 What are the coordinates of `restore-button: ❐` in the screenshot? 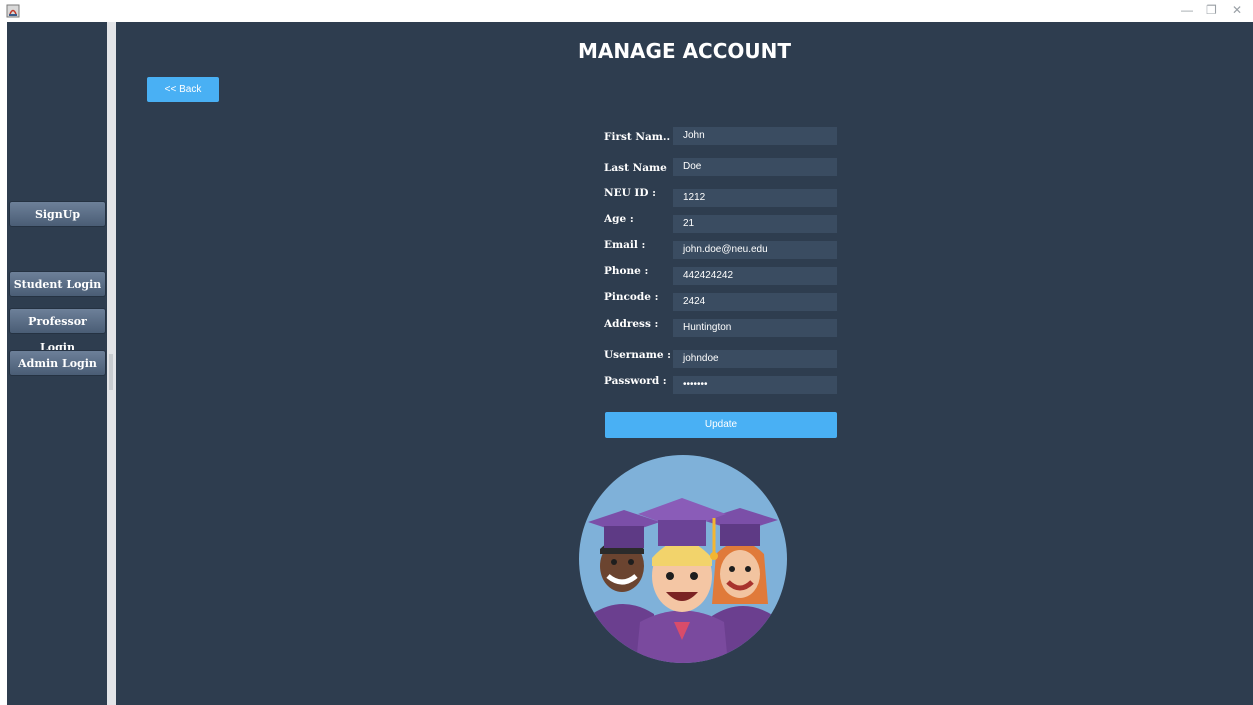 It's located at (1211, 10).